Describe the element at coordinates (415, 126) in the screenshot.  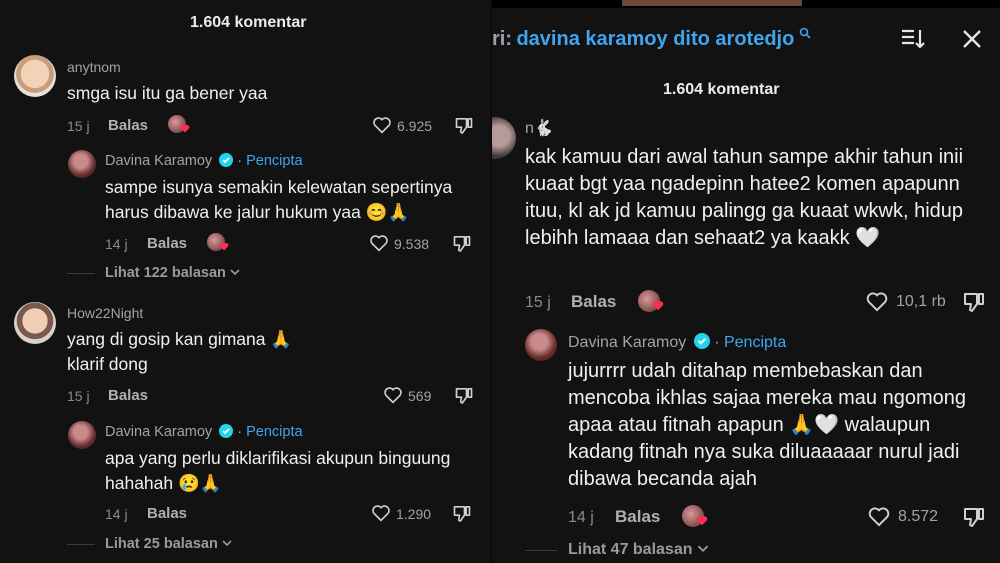
I see `like-count: 6.925` at that location.